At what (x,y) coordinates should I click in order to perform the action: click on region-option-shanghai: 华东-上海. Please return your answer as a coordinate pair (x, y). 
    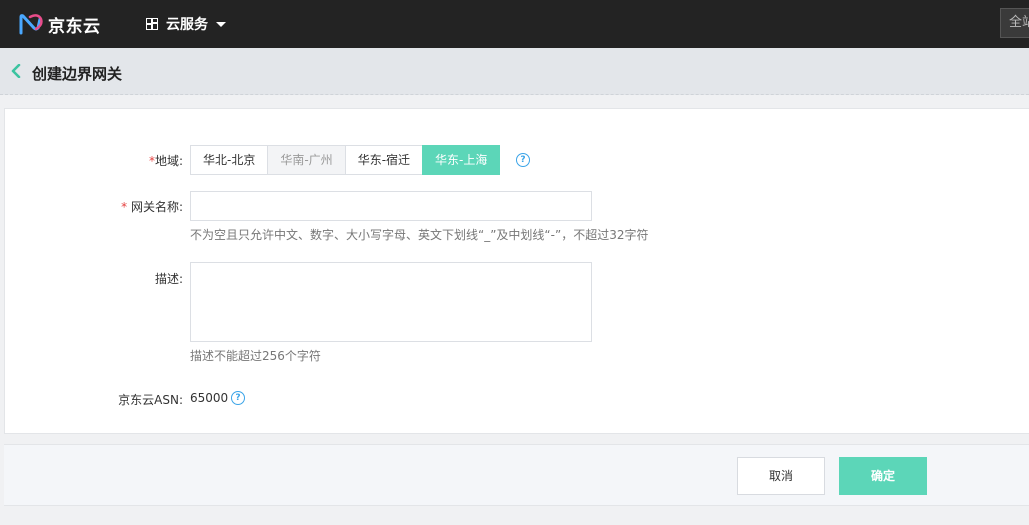
    Looking at the image, I should click on (461, 160).